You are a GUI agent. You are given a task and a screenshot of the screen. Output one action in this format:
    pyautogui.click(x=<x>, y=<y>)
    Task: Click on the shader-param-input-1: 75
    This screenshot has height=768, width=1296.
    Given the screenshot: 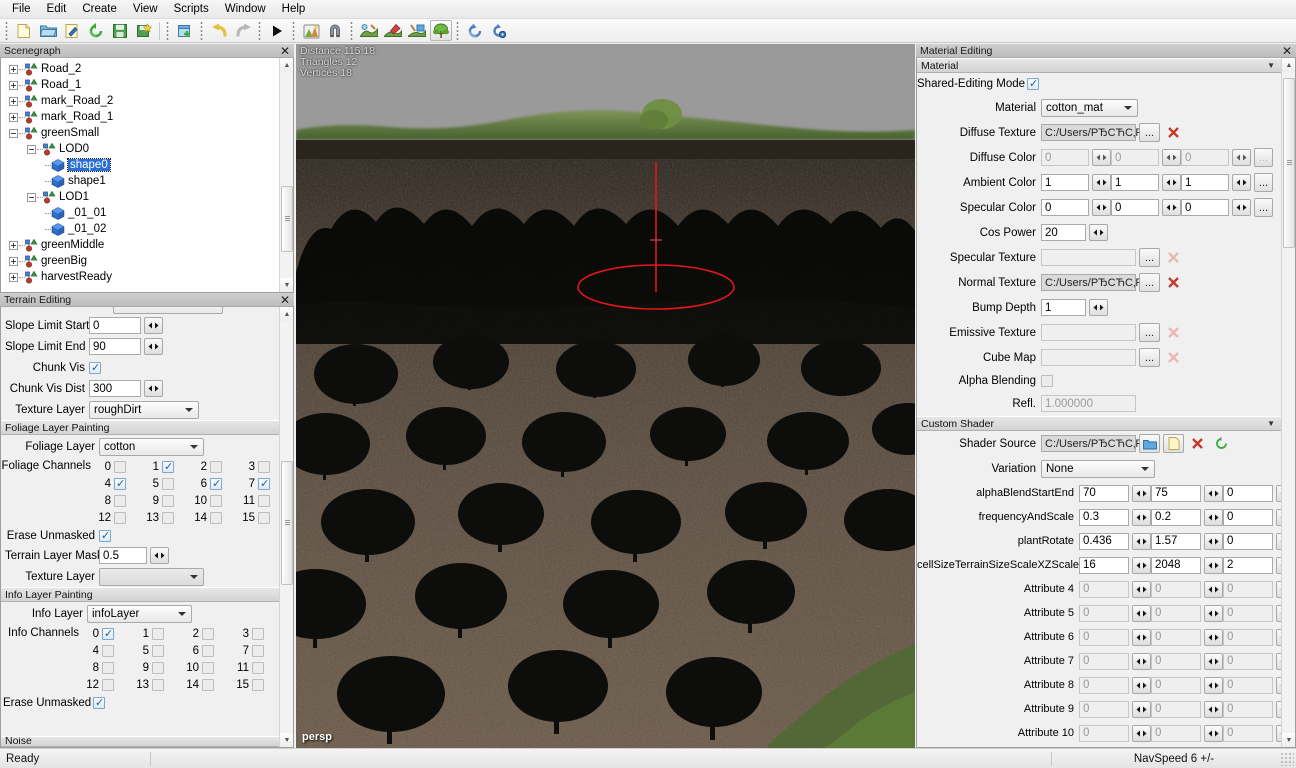 What is the action you would take?
    pyautogui.click(x=1176, y=493)
    